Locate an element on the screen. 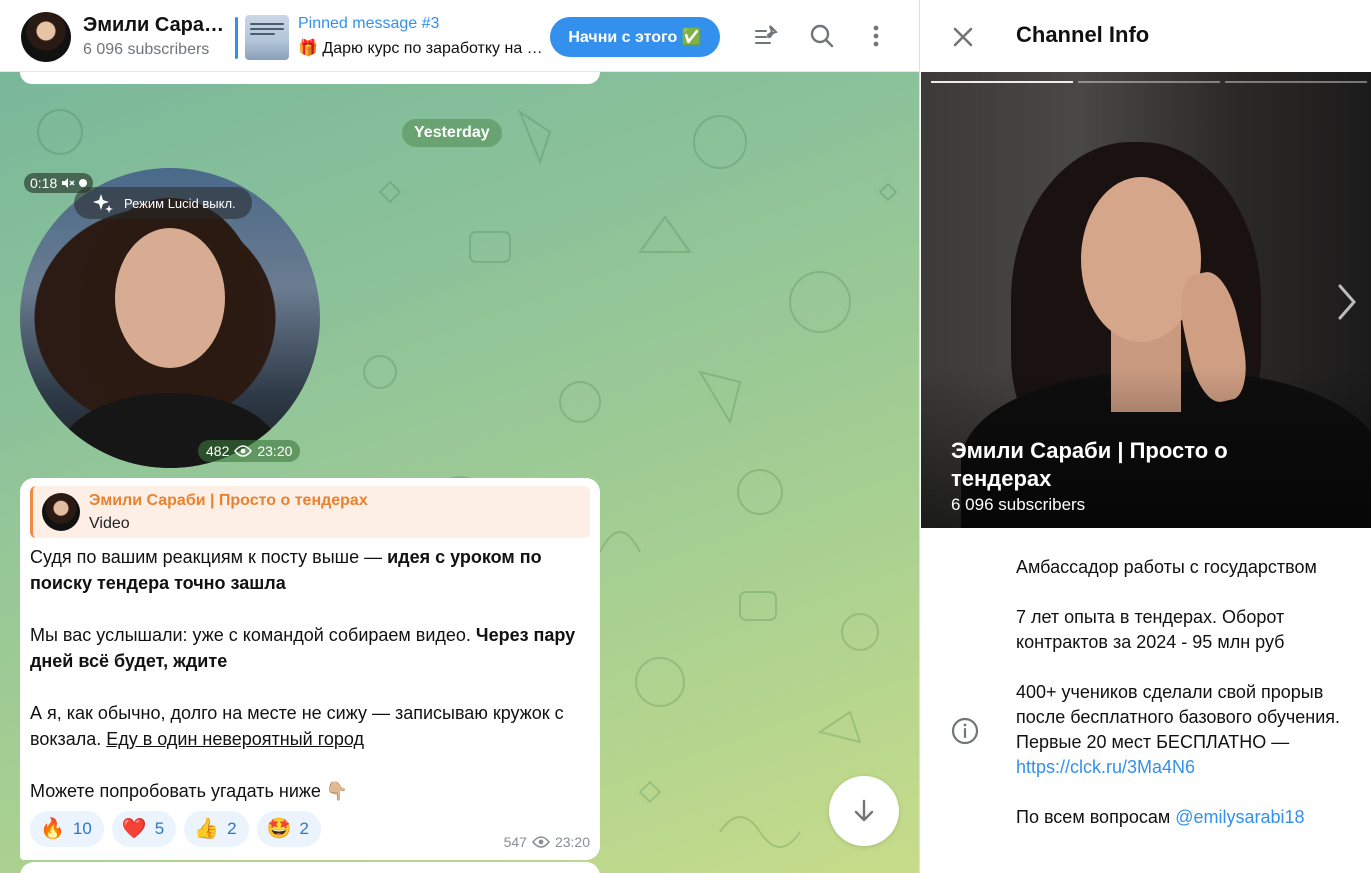 The image size is (1371, 873). message-views: 547 is located at coordinates (515, 842).